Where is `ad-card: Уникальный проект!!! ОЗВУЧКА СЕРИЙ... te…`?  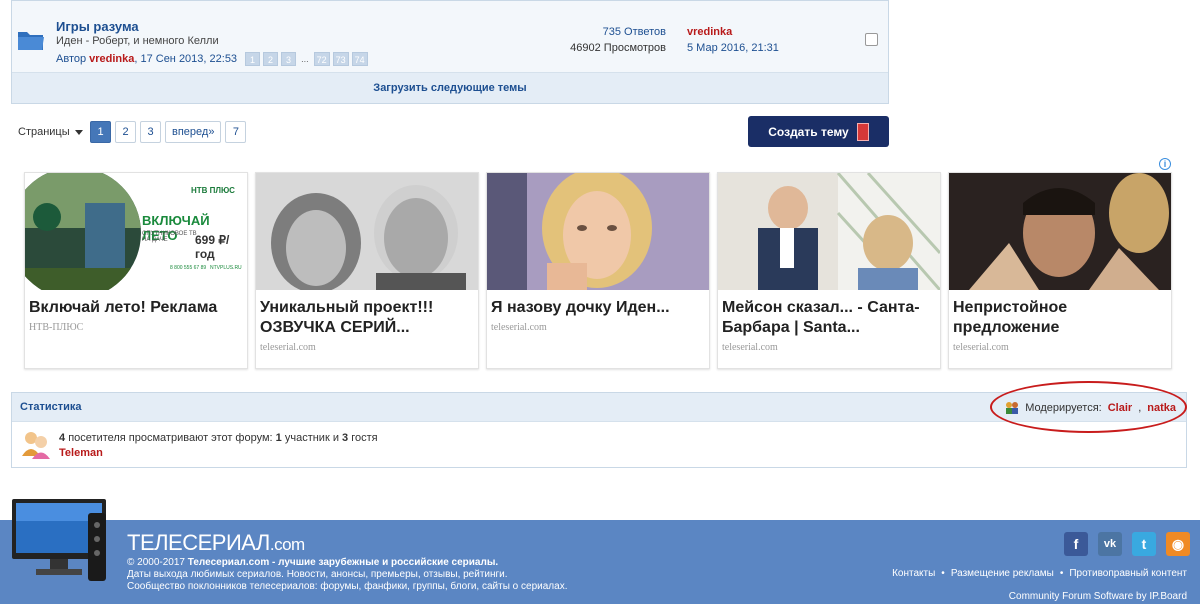 ad-card: Уникальный проект!!! ОЗВУЧКА СЕРИЙ... te… is located at coordinates (367, 270).